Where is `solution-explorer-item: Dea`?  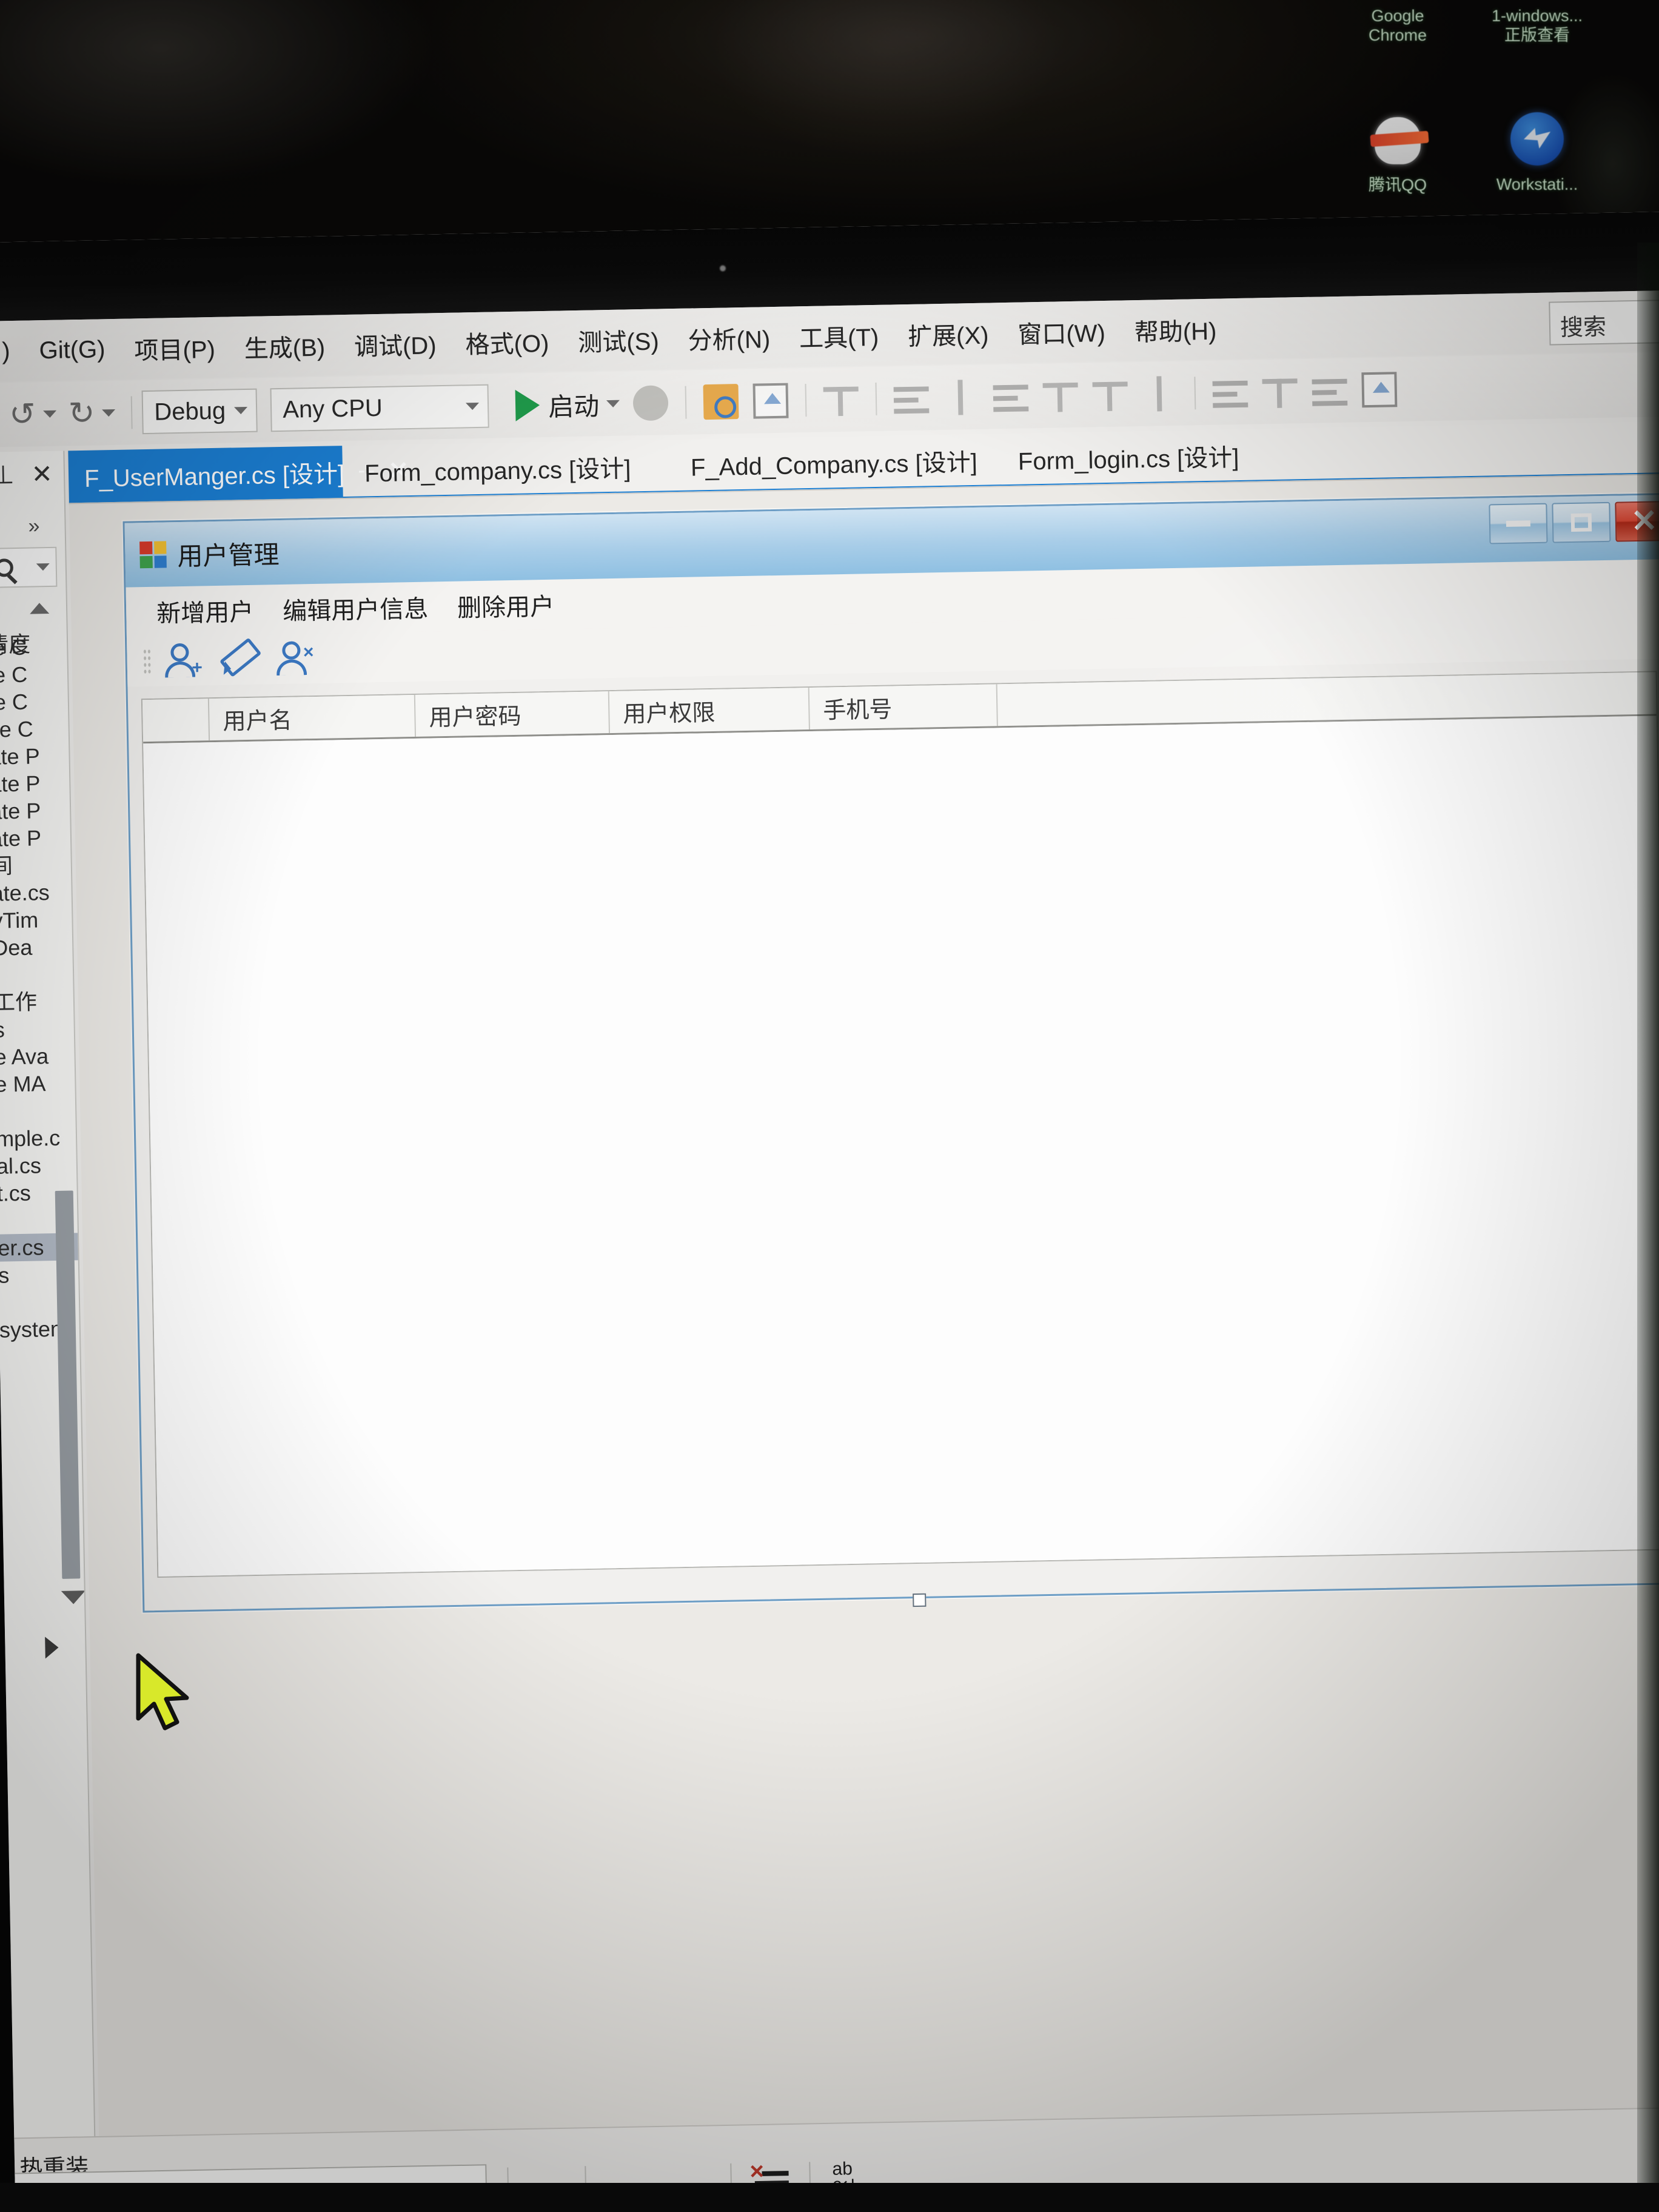
solution-explorer-item: Dea is located at coordinates (37, 947).